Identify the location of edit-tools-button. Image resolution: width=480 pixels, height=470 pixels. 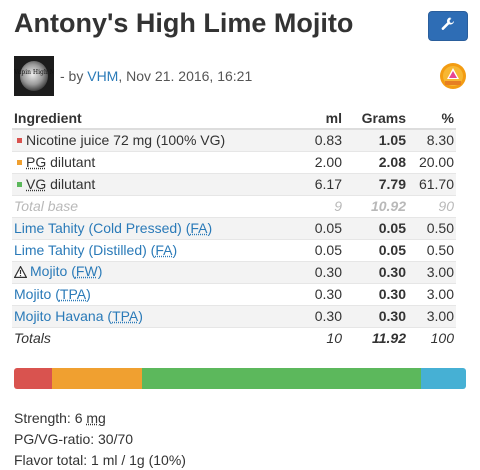
(448, 26).